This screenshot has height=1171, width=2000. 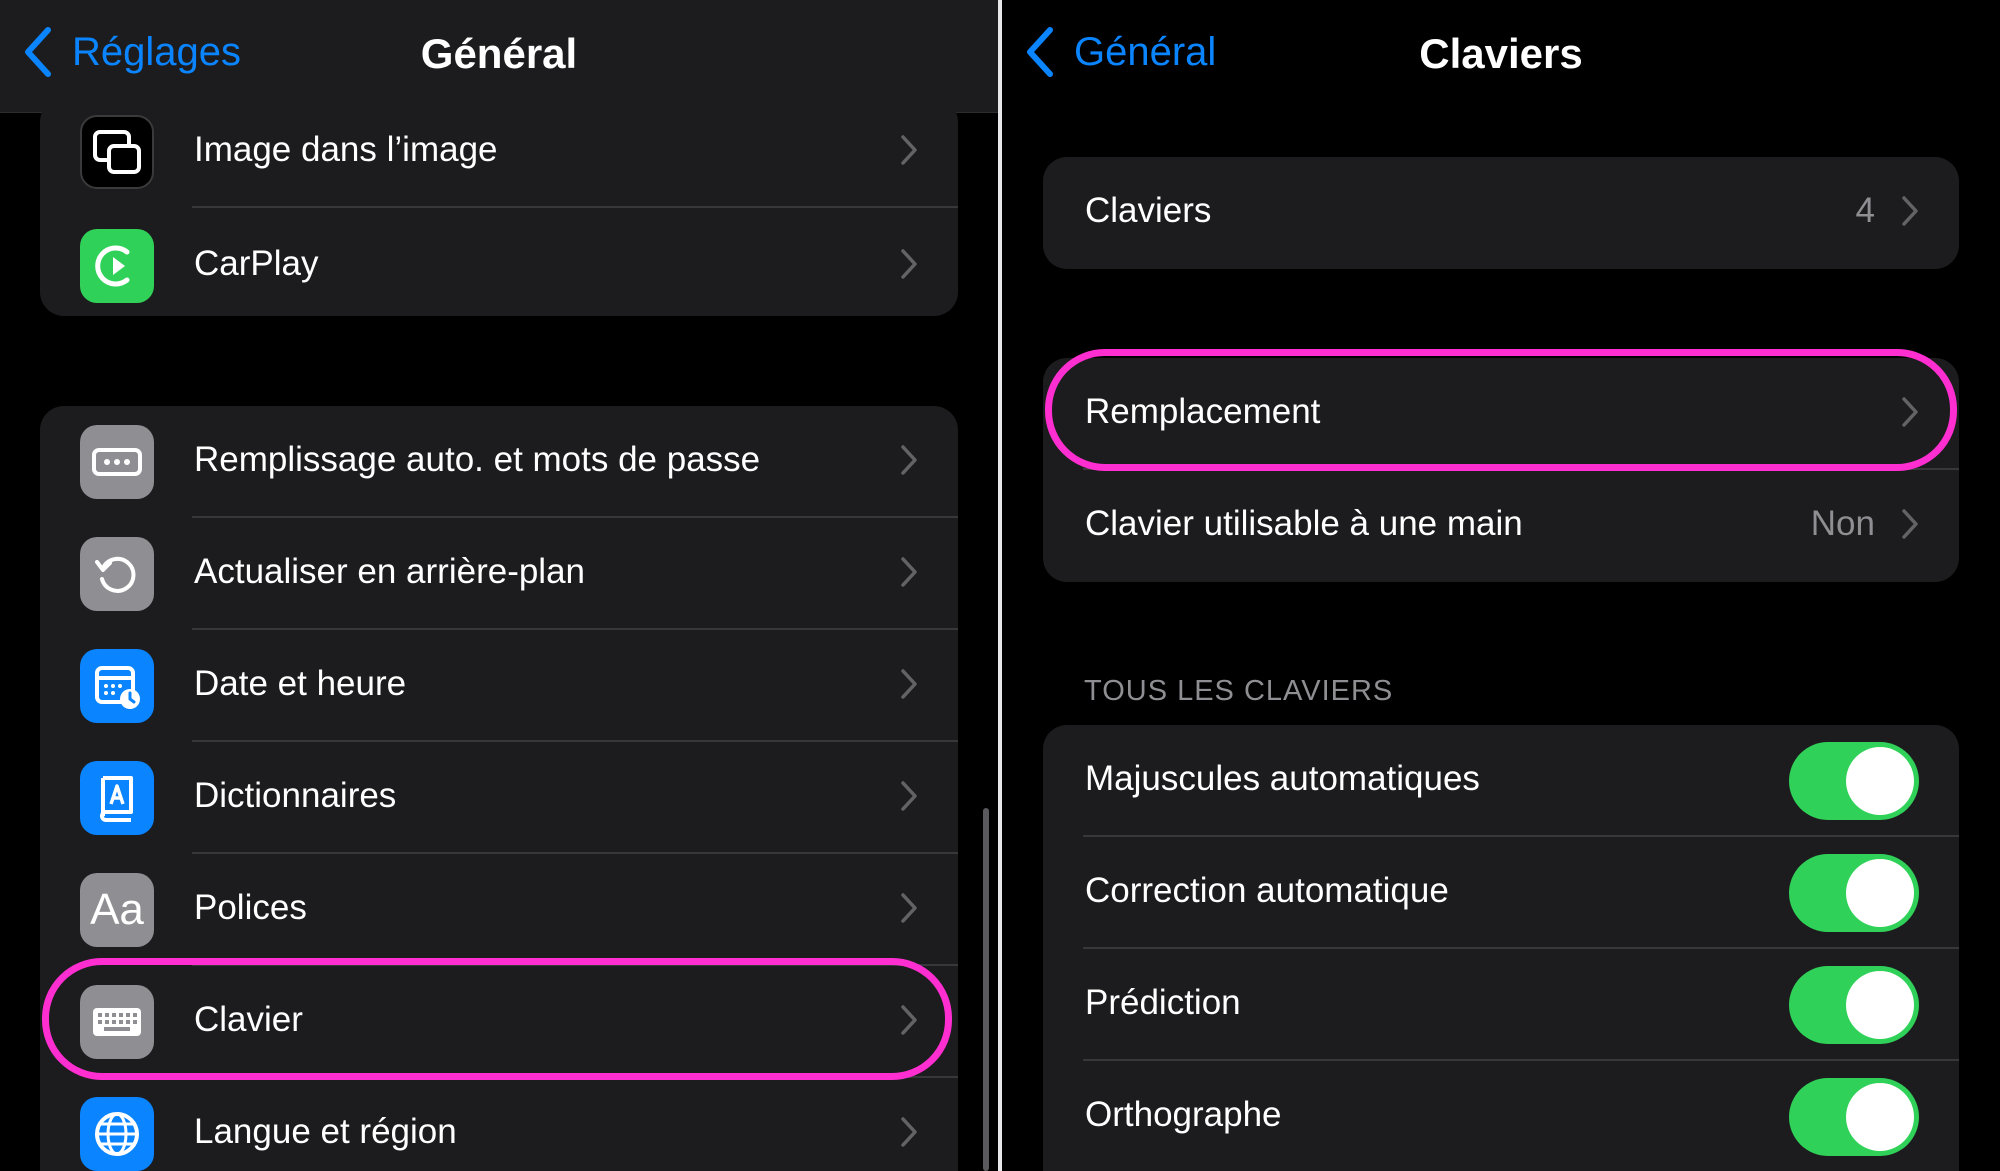 I want to click on page-title: Claviers, so click(x=1501, y=53).